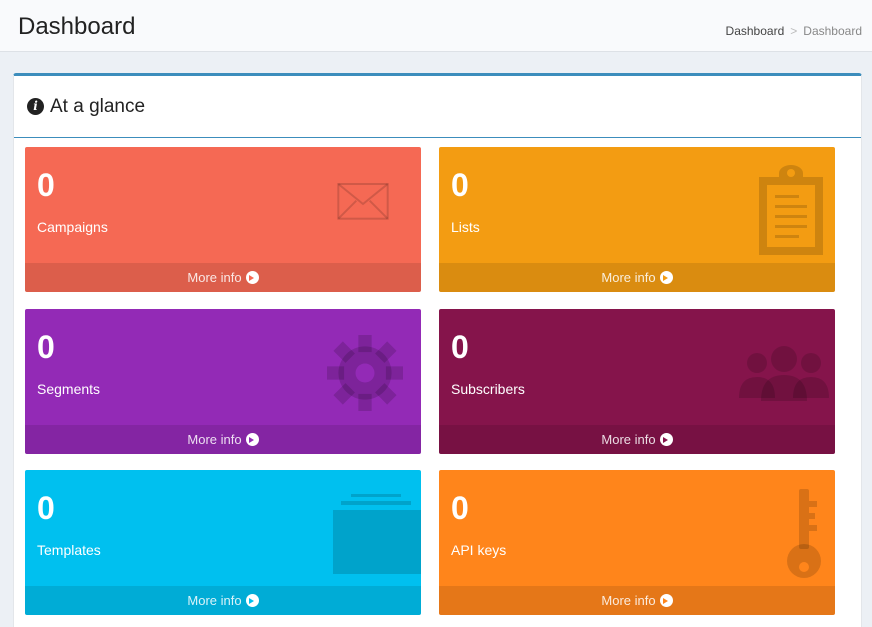  What do you see at coordinates (365, 373) in the screenshot?
I see `gear-icon` at bounding box center [365, 373].